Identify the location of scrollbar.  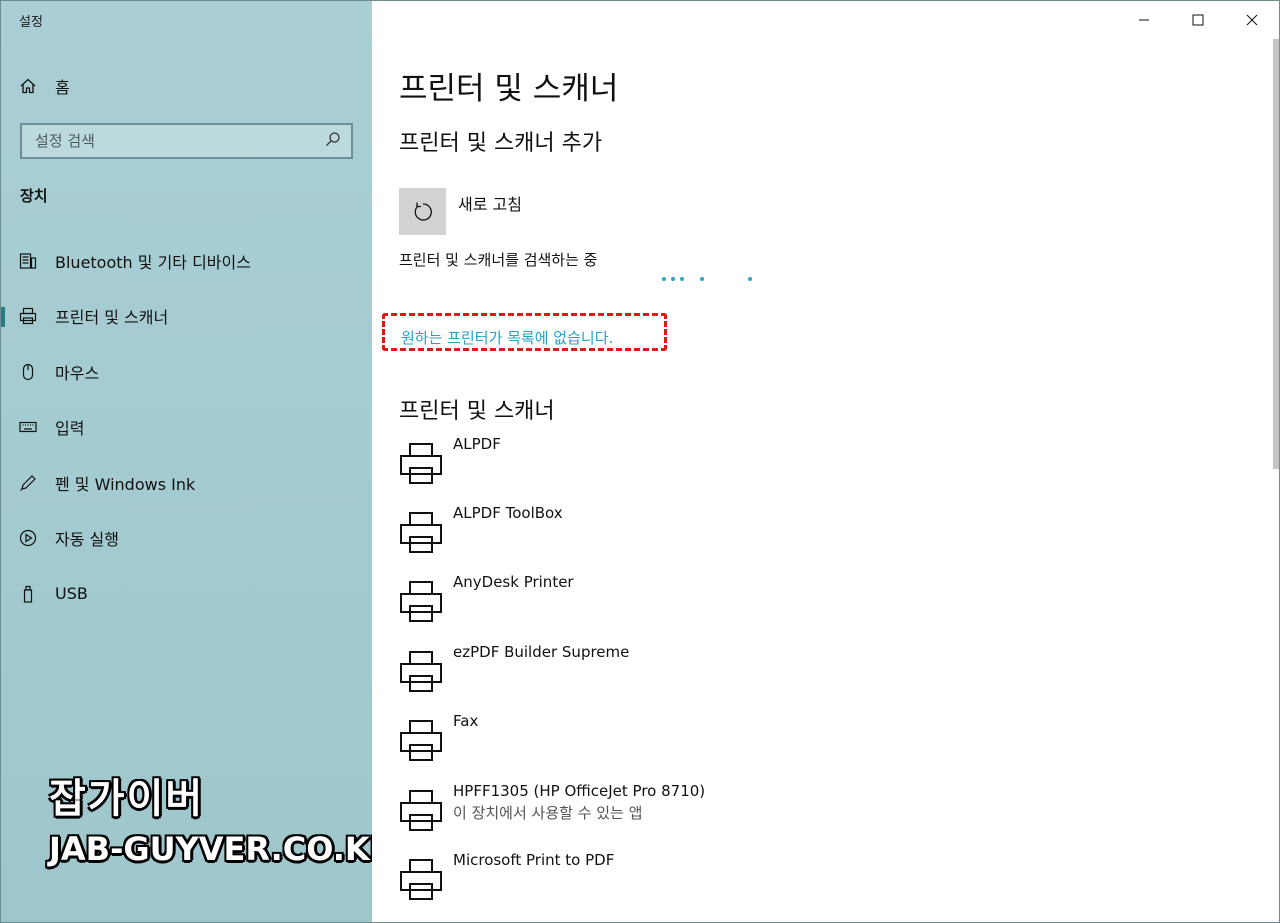
(1276, 254).